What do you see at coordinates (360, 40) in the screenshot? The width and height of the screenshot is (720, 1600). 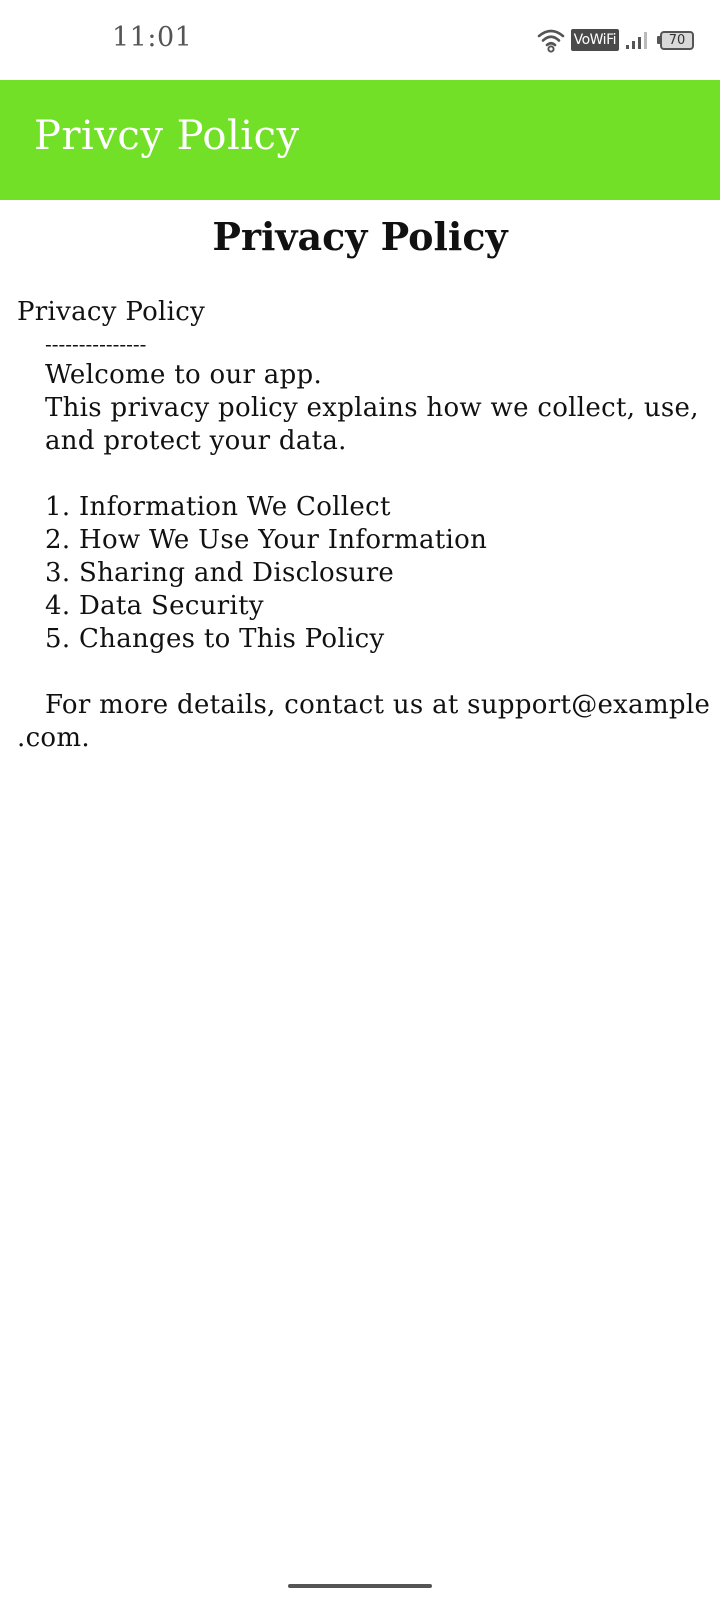 I see `status-bar: 11:01 VoWiFi 70` at bounding box center [360, 40].